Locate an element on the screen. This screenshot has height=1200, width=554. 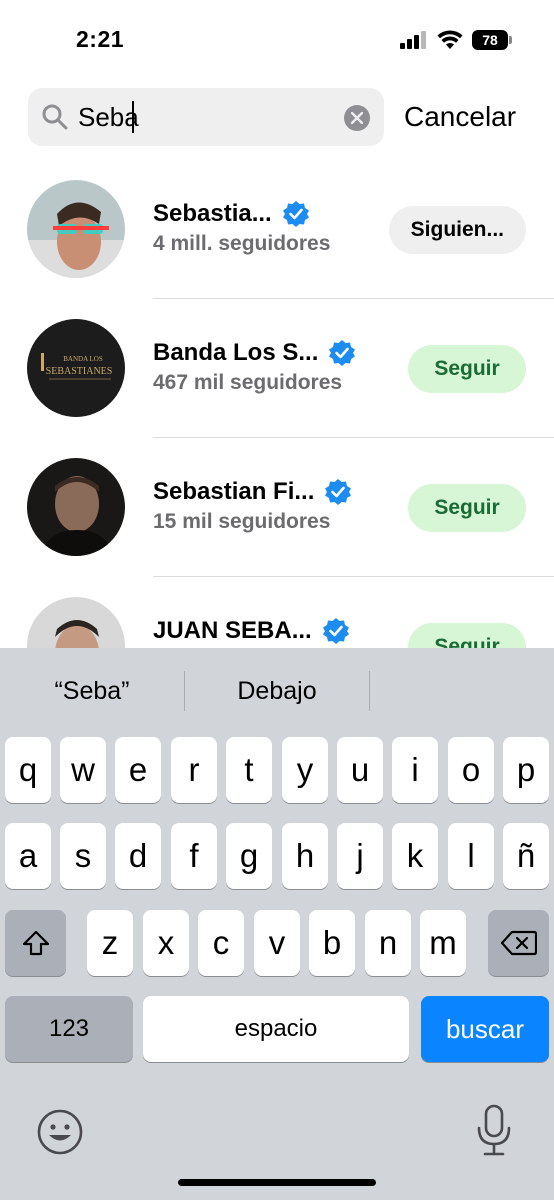
avatar: BANDA LOS SEBASTIANES is located at coordinates (76, 368).